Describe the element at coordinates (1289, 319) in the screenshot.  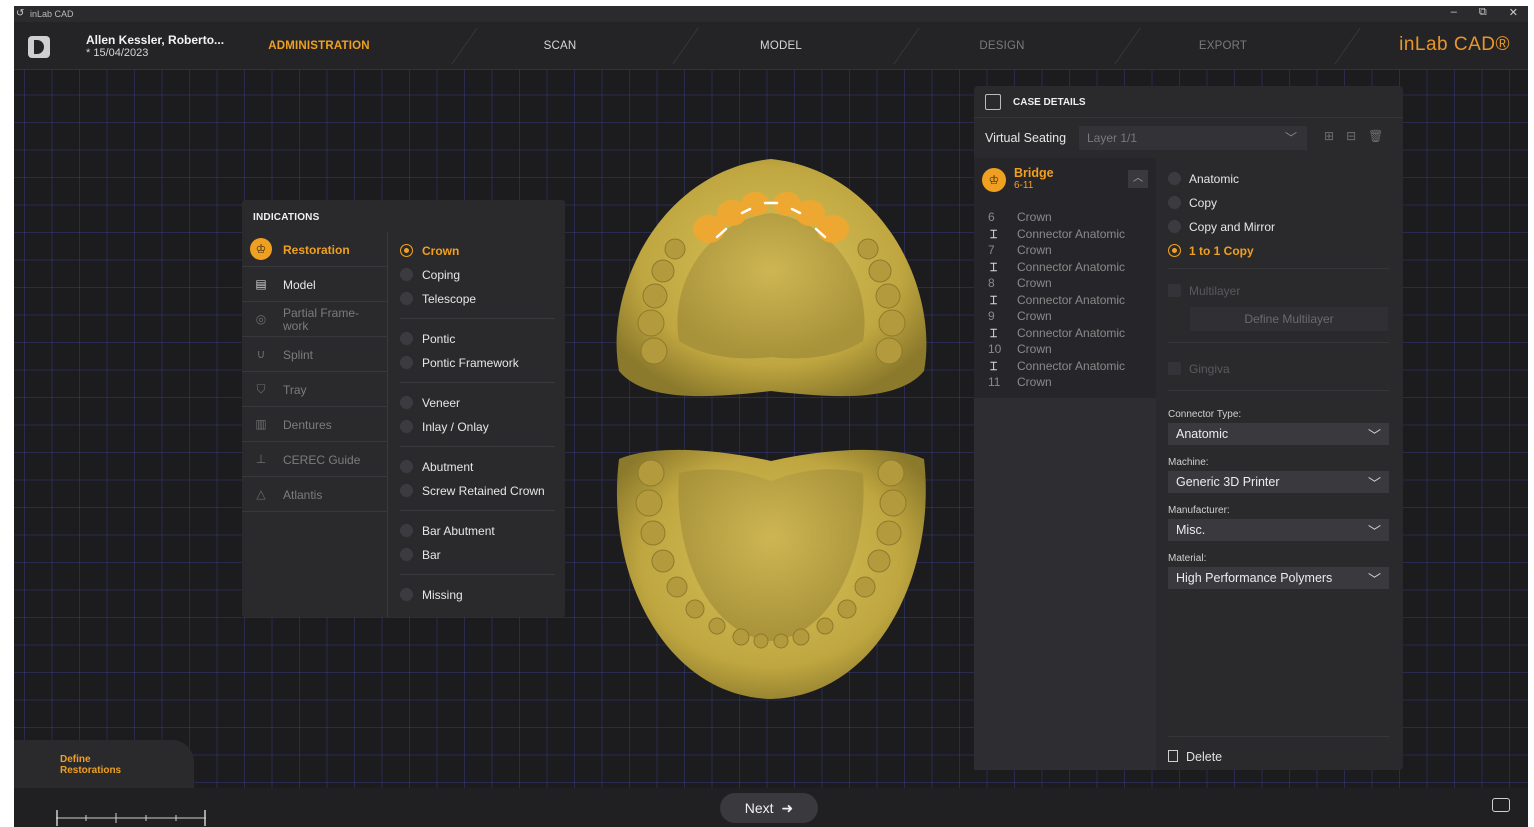
I see `define-multilayer-button: Define Multilayer` at that location.